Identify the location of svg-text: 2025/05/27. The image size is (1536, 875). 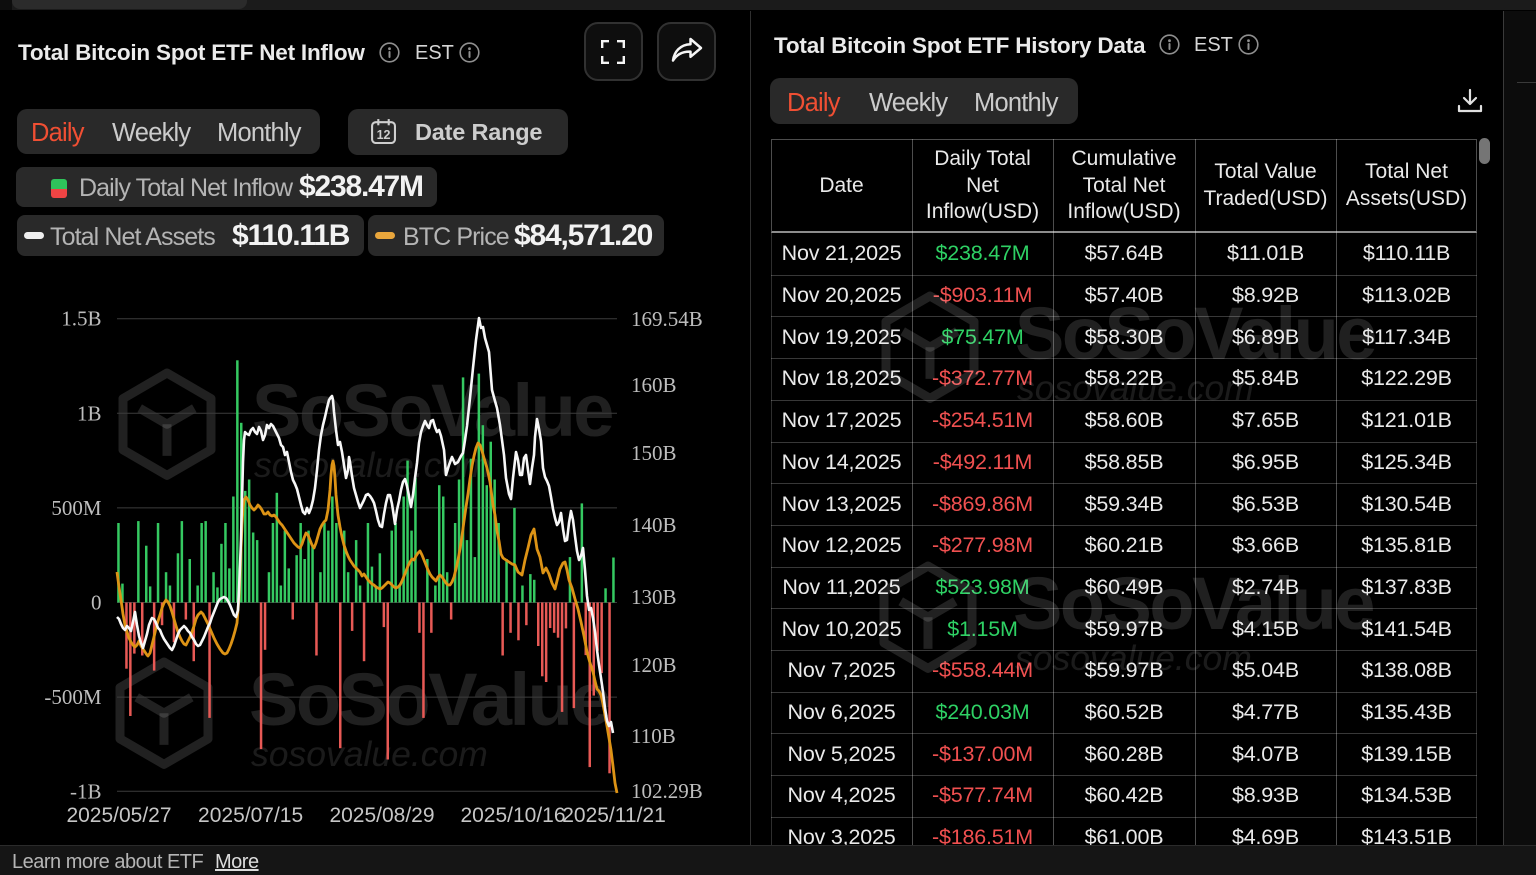
(118, 815).